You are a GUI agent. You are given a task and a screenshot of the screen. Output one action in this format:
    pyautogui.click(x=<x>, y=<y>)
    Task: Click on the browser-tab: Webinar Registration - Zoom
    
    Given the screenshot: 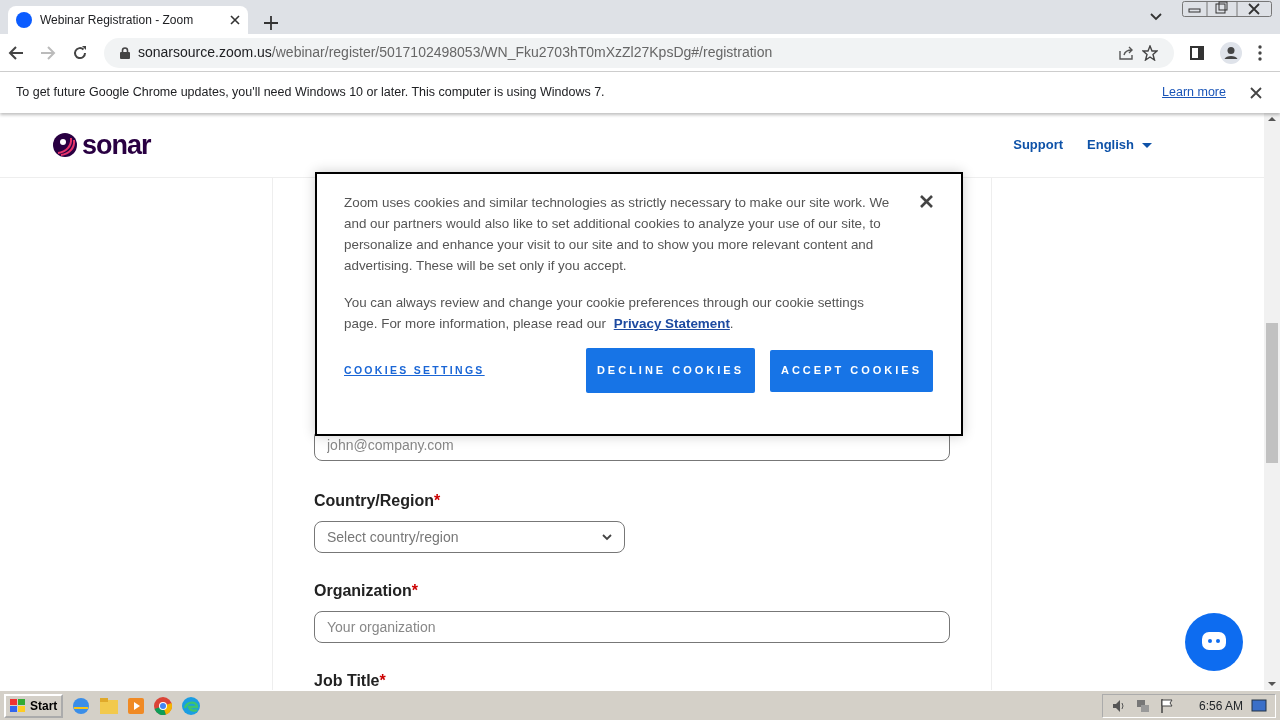 What is the action you would take?
    pyautogui.click(x=128, y=20)
    